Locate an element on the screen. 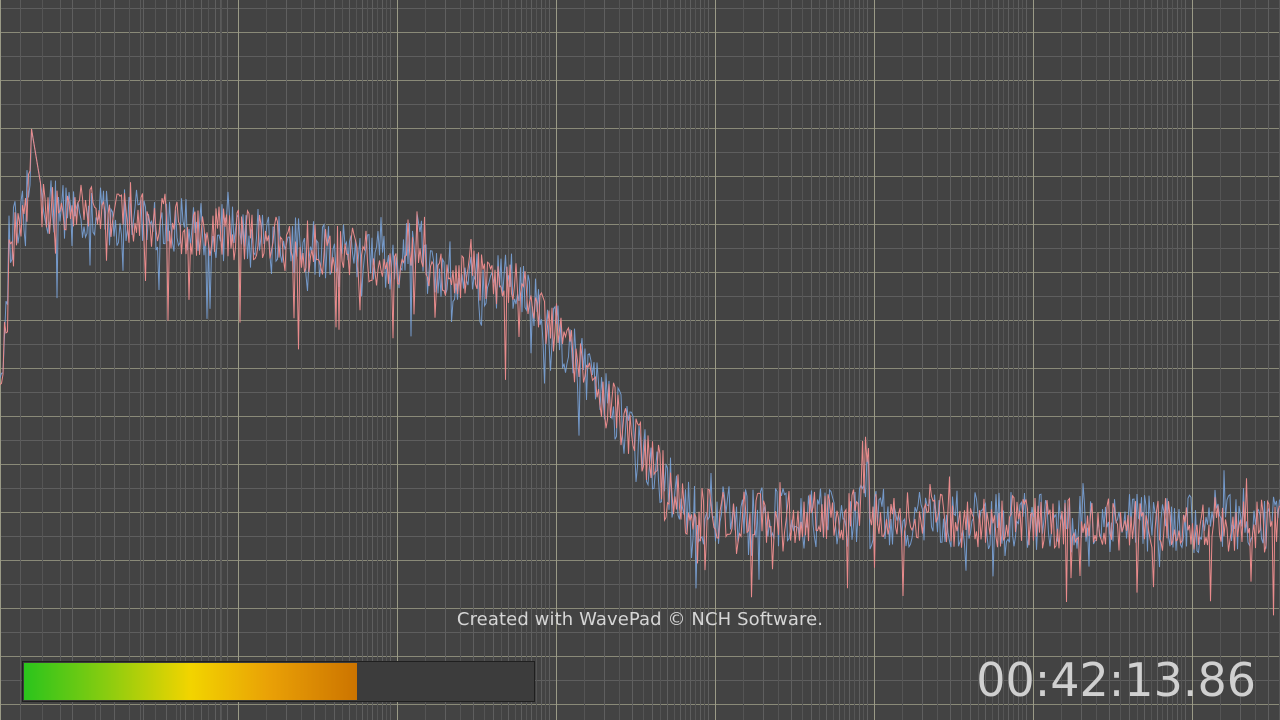 The height and width of the screenshot is (720, 1280). watermark: Created with WavePad © NCH Software. is located at coordinates (640, 619).